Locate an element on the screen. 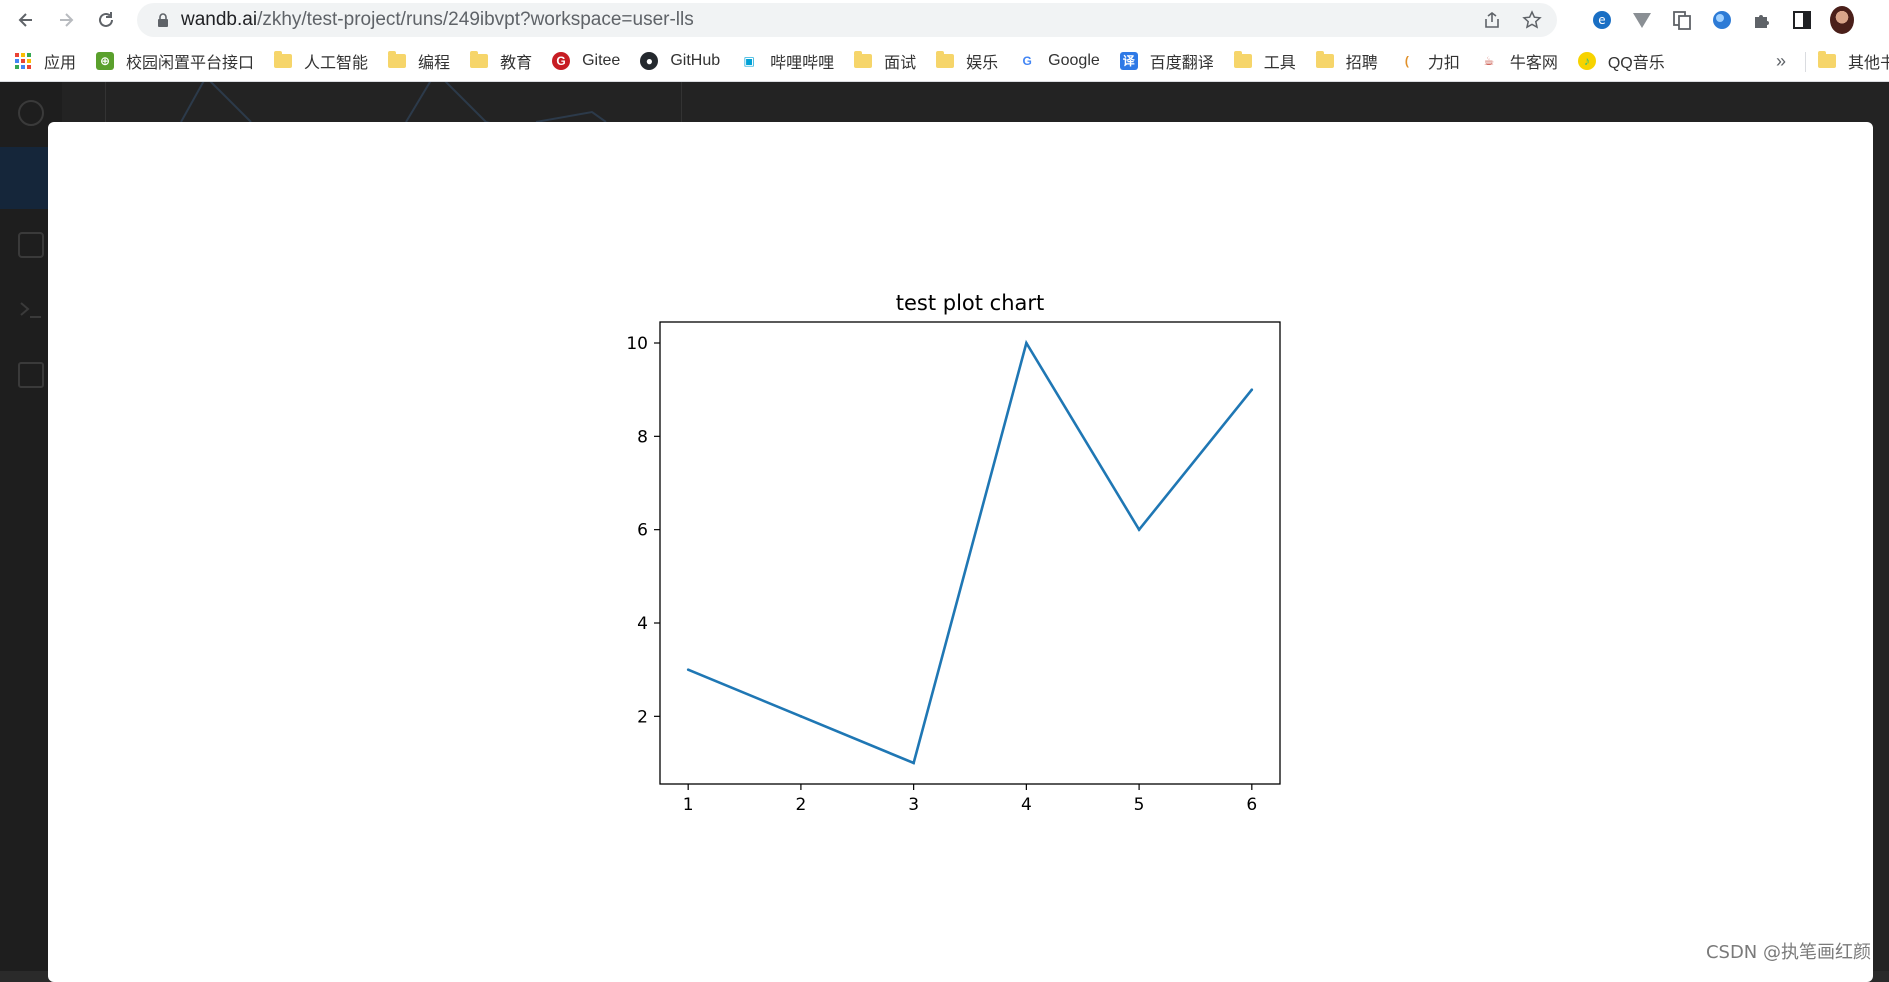  bookmark-label: Google is located at coordinates (1074, 60).